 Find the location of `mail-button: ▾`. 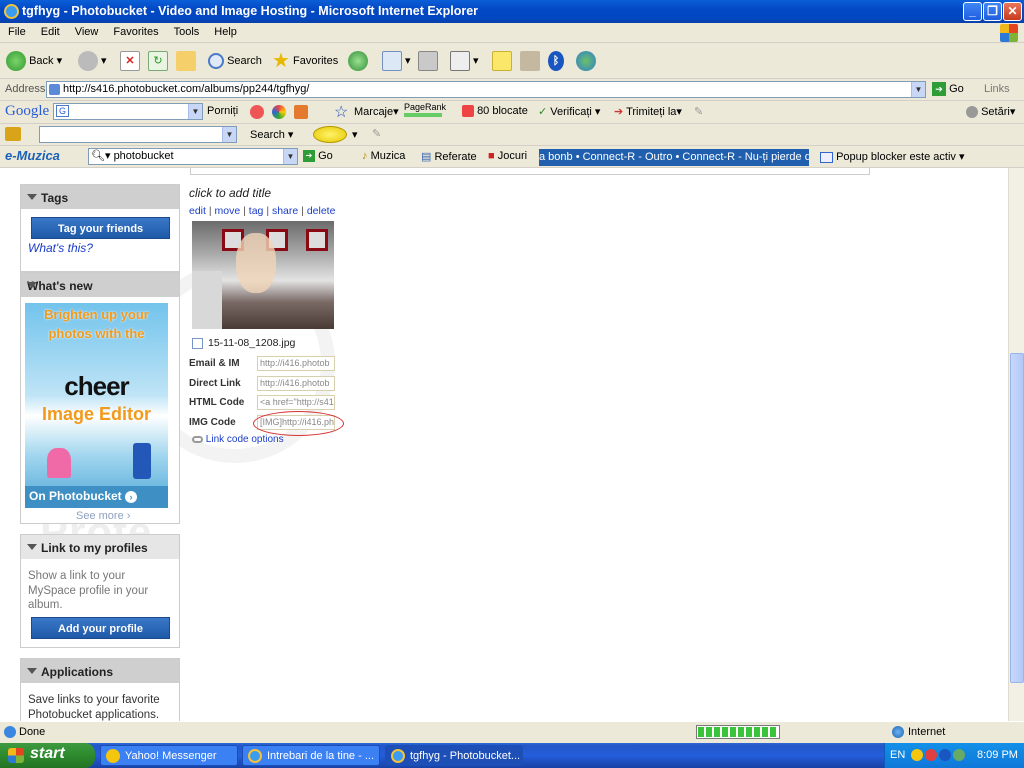

mail-button: ▾ is located at coordinates (396, 61).